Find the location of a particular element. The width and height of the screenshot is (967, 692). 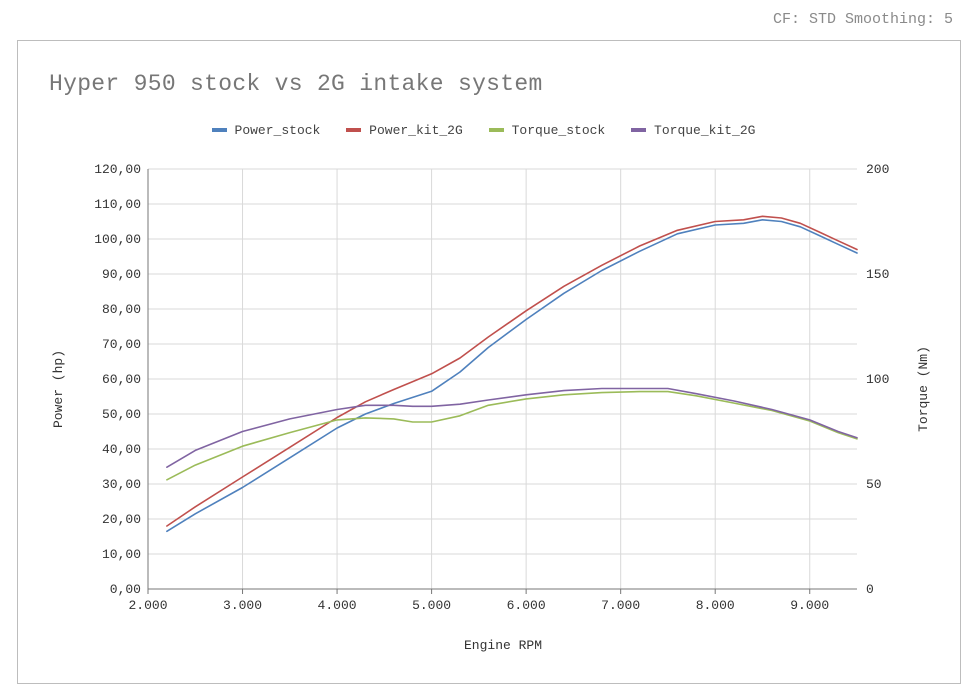

x-tick-label: 6.000 is located at coordinates (526, 605).